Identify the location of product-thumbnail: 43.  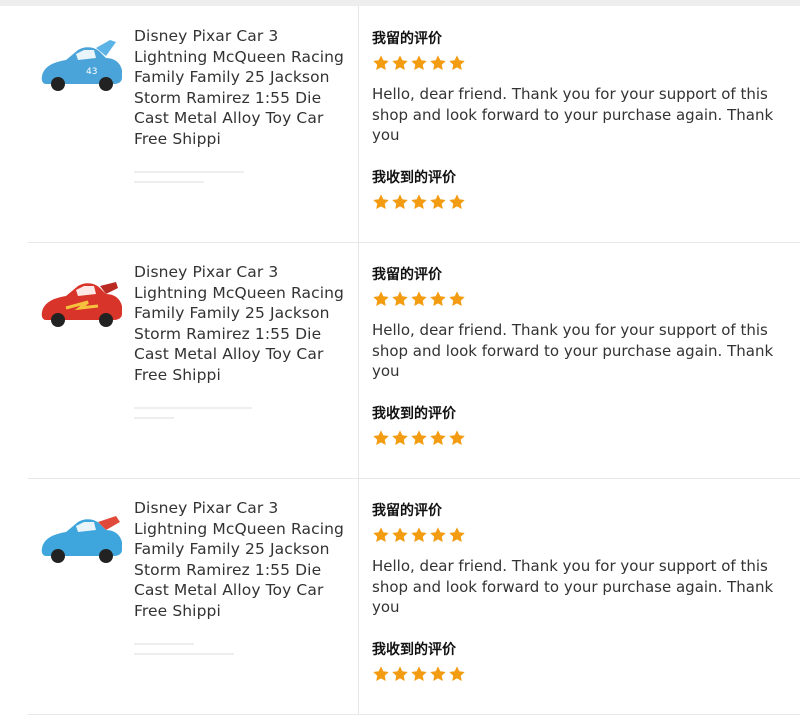
(81, 65).